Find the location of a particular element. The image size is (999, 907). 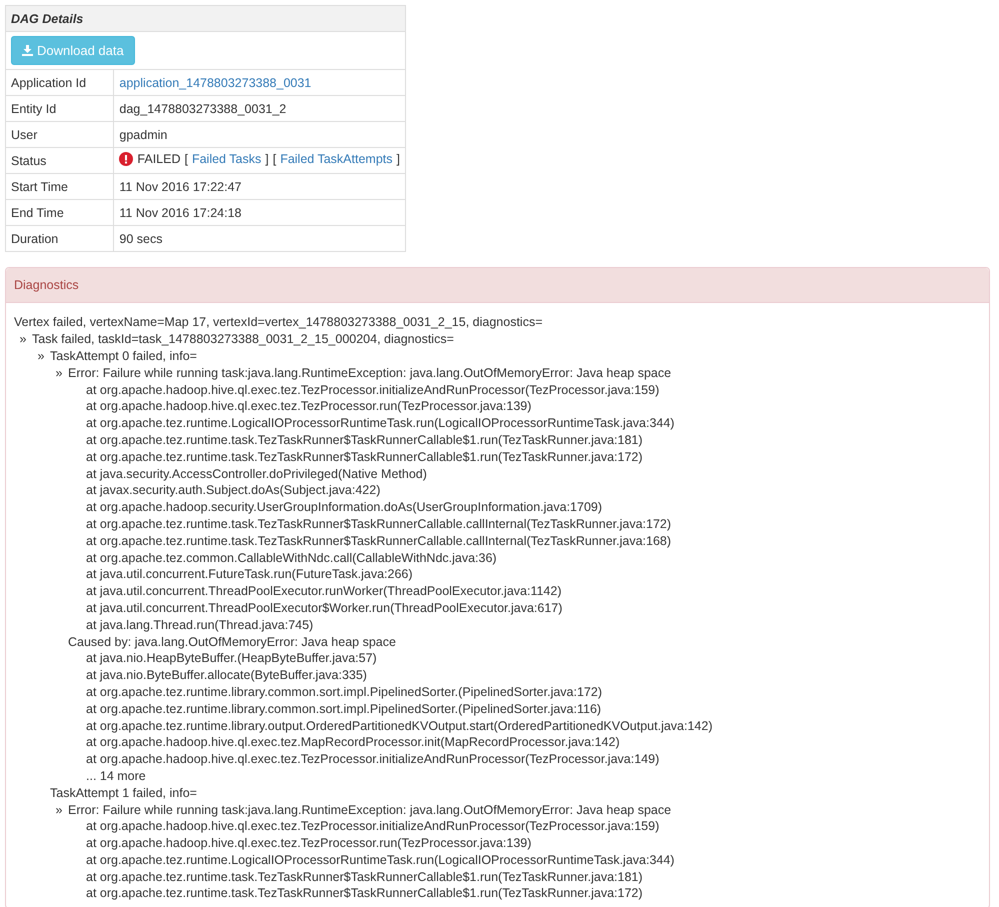

log-line: at java.lang.Thread.run(Thread.java:745) is located at coordinates (200, 625).